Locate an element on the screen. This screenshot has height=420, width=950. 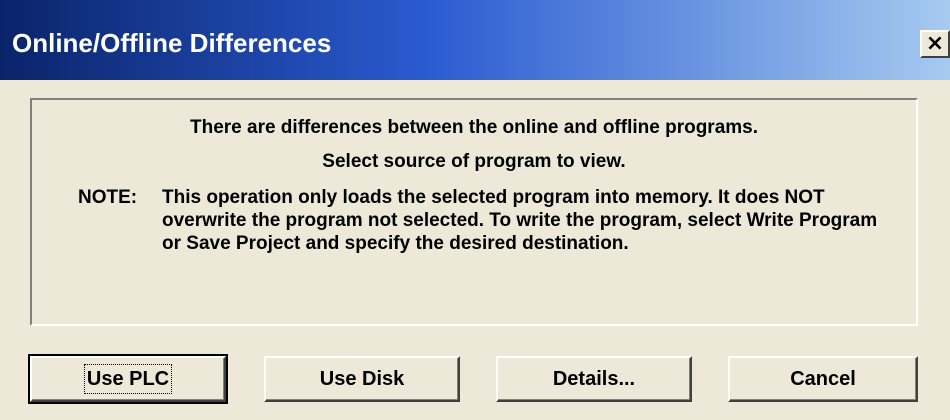
cancel-button-label: Cancel is located at coordinates (823, 379).